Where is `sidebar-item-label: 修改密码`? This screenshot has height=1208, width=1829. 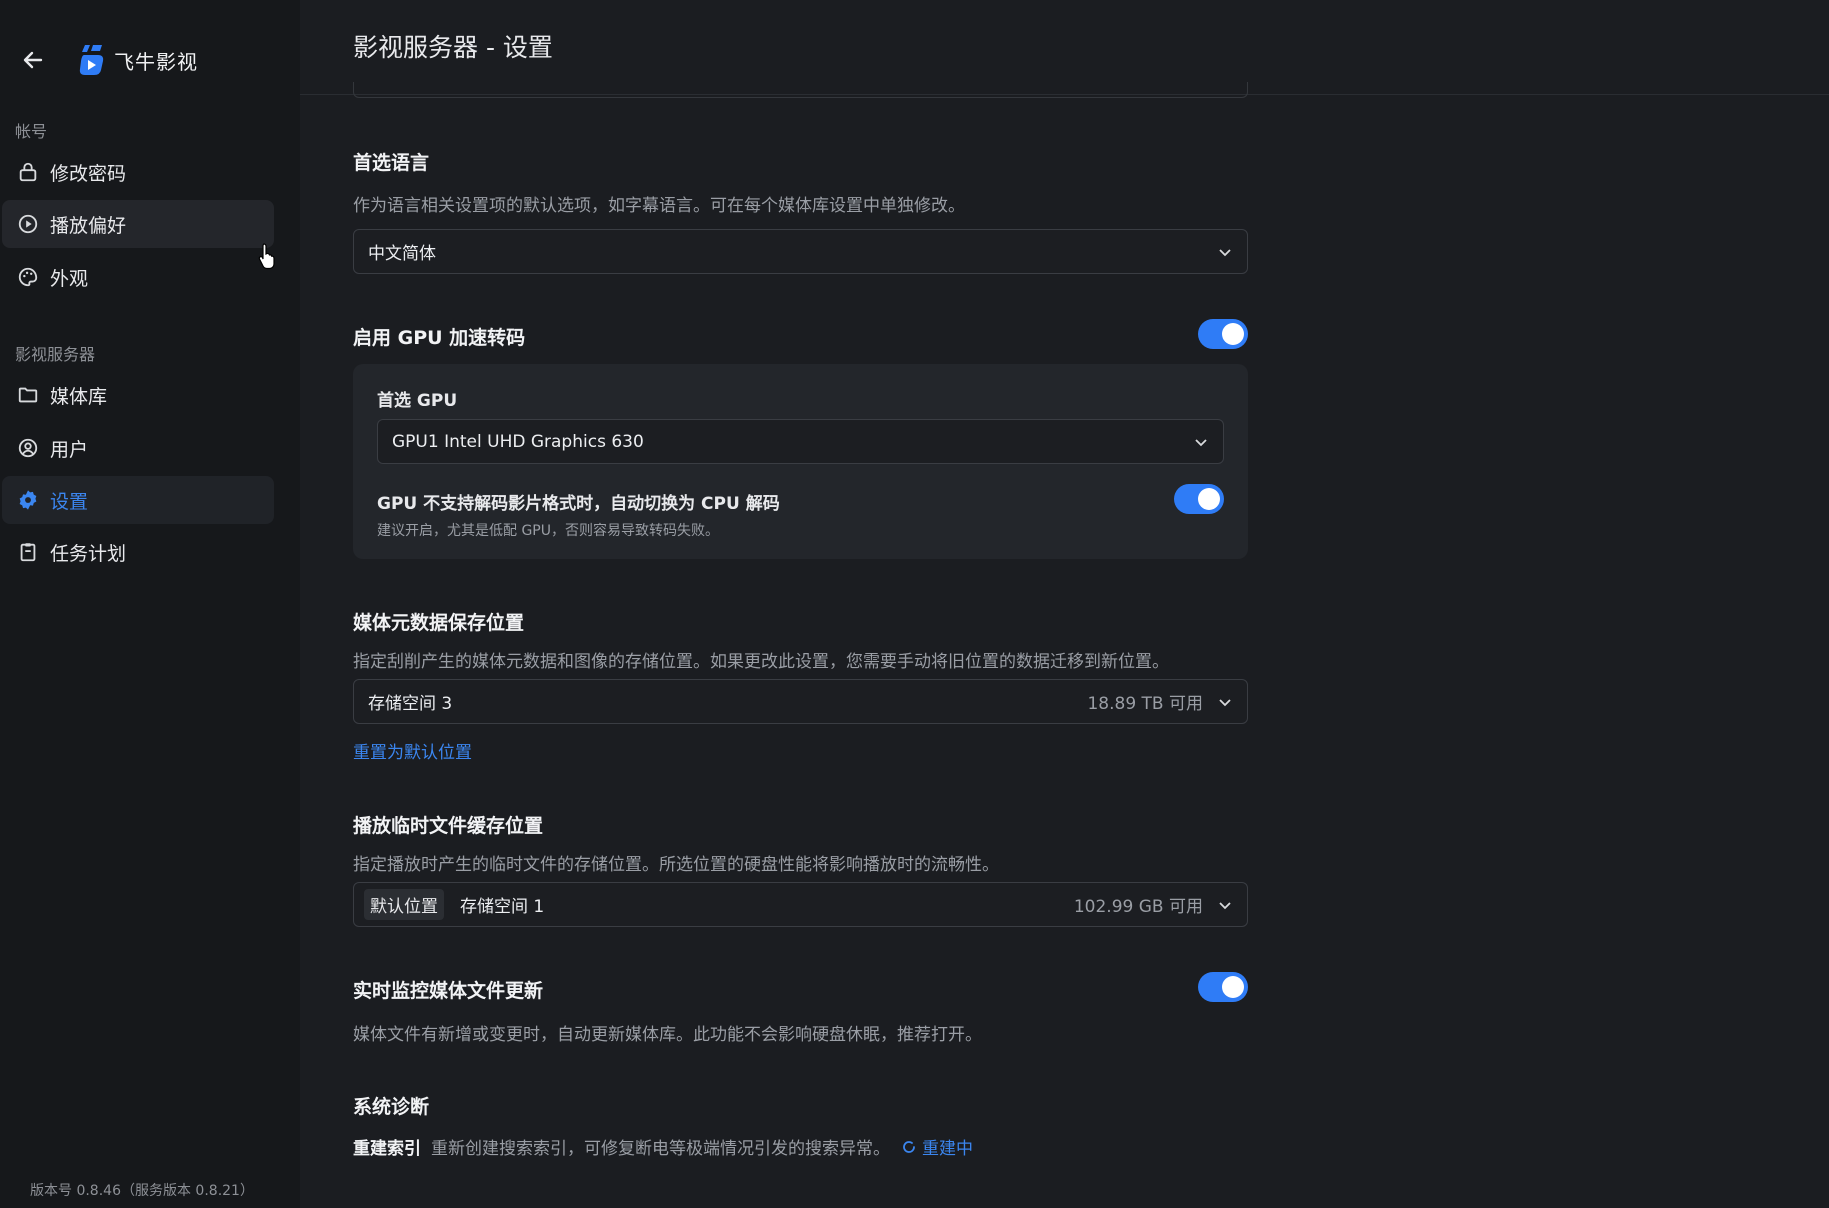 sidebar-item-label: 修改密码 is located at coordinates (88, 173).